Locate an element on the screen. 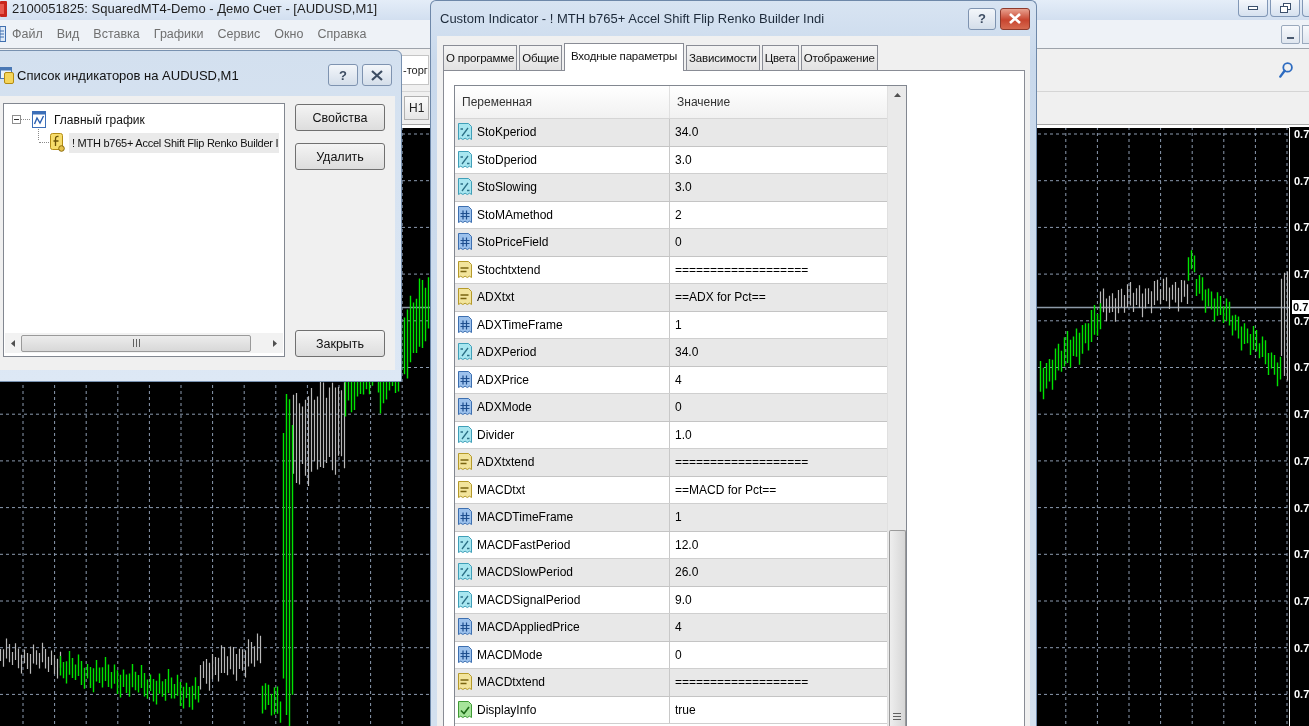 The width and height of the screenshot is (1309, 726). tree-item: ! MTH b765+ Accel Shift Flip Renko Builder I is located at coordinates (174, 142).